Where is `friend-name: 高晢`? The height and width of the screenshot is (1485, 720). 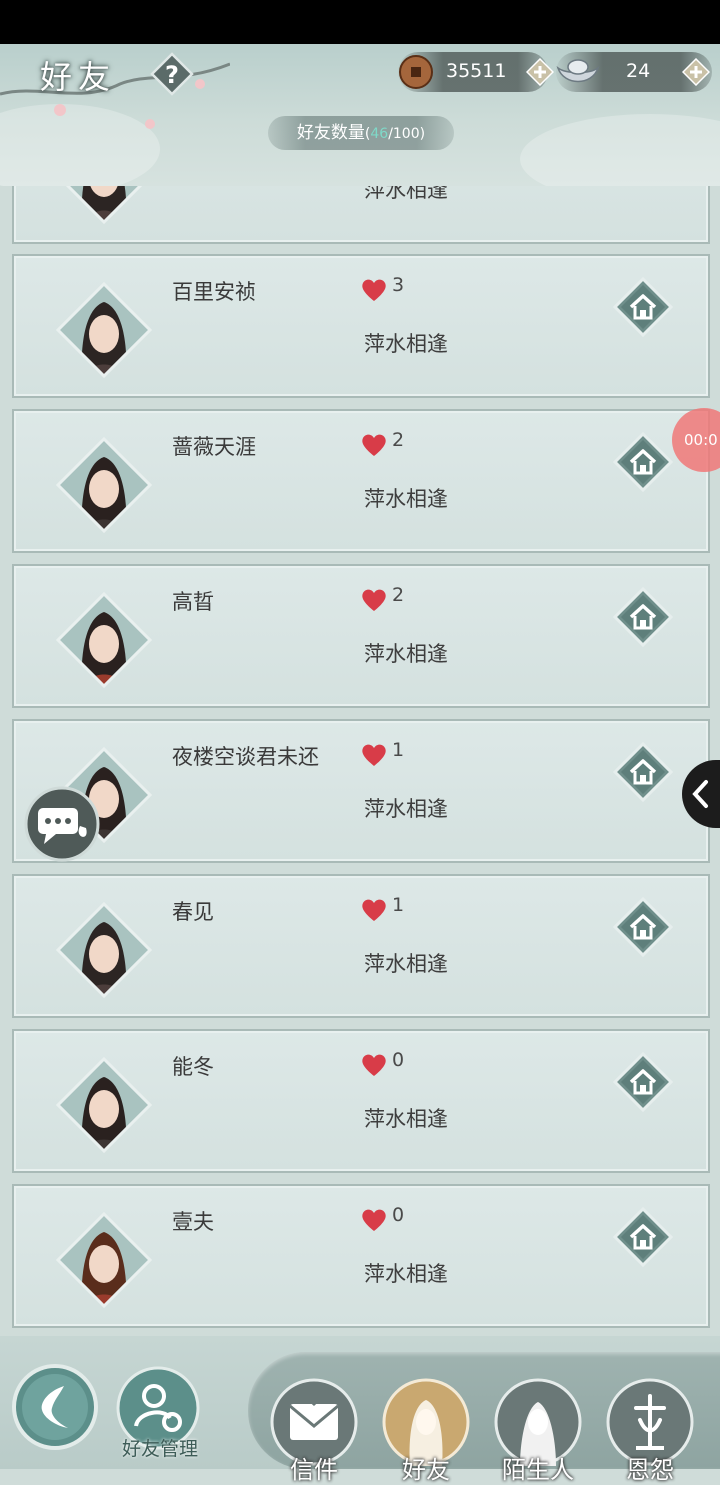
friend-name: 高晢 is located at coordinates (193, 602).